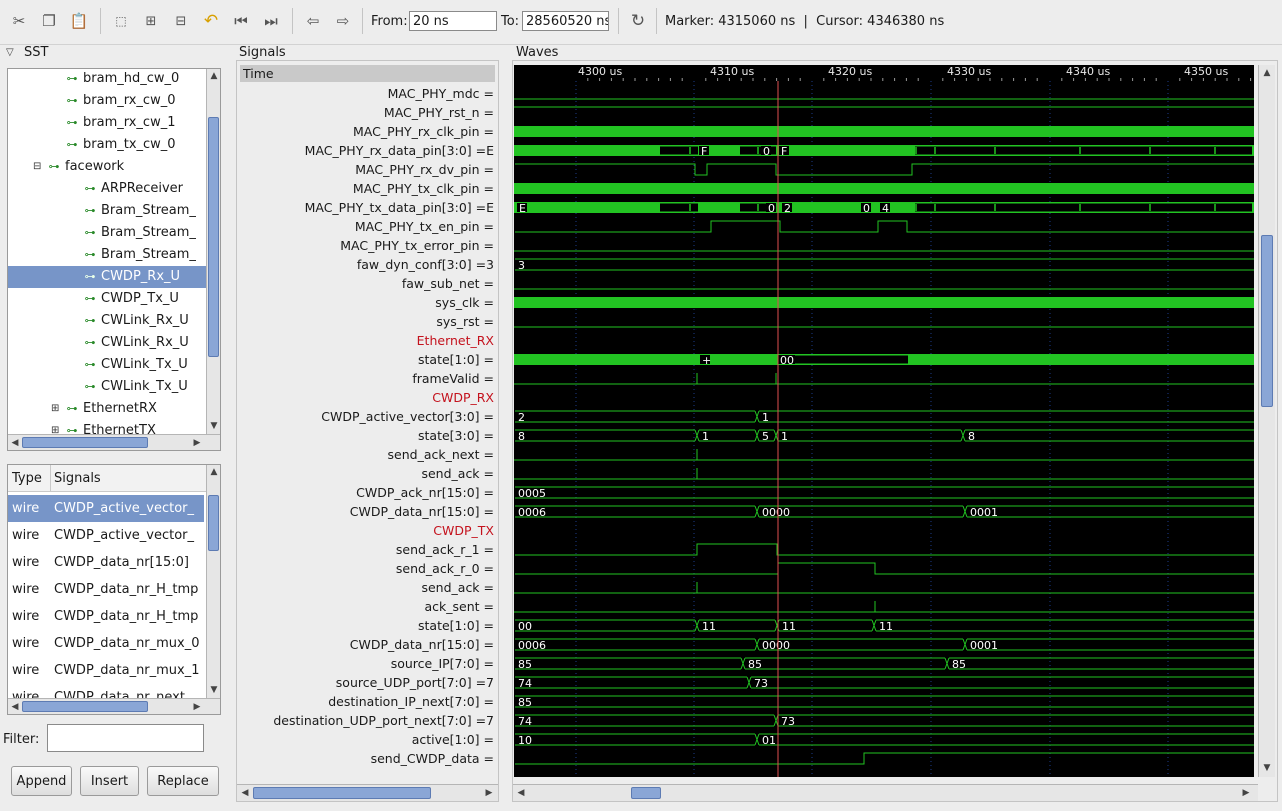 This screenshot has height=811, width=1282. What do you see at coordinates (85, 706) in the screenshot?
I see `list-hscroll-thumb` at bounding box center [85, 706].